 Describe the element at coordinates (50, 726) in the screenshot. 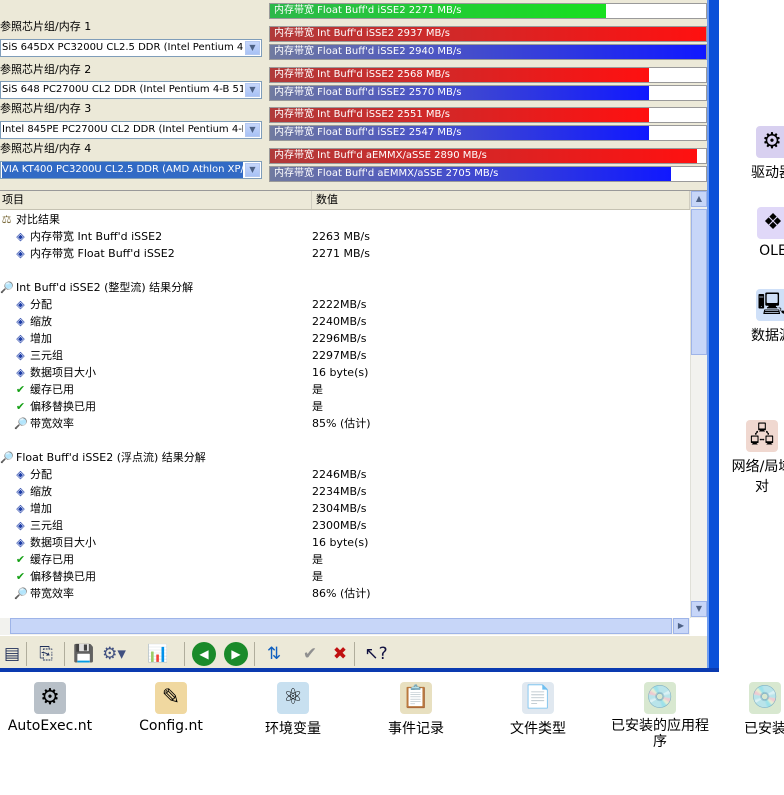

I see `desktop-icon-label: AutoExec.nt` at that location.